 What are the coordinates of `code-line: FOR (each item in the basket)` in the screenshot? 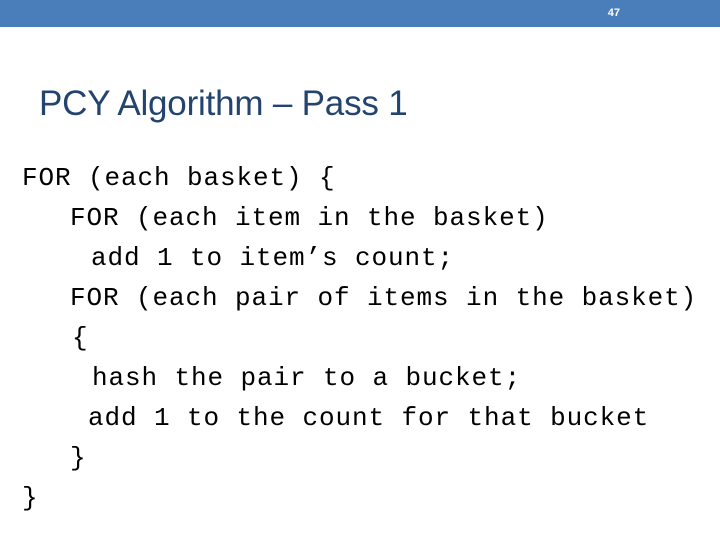 It's located at (309, 218).